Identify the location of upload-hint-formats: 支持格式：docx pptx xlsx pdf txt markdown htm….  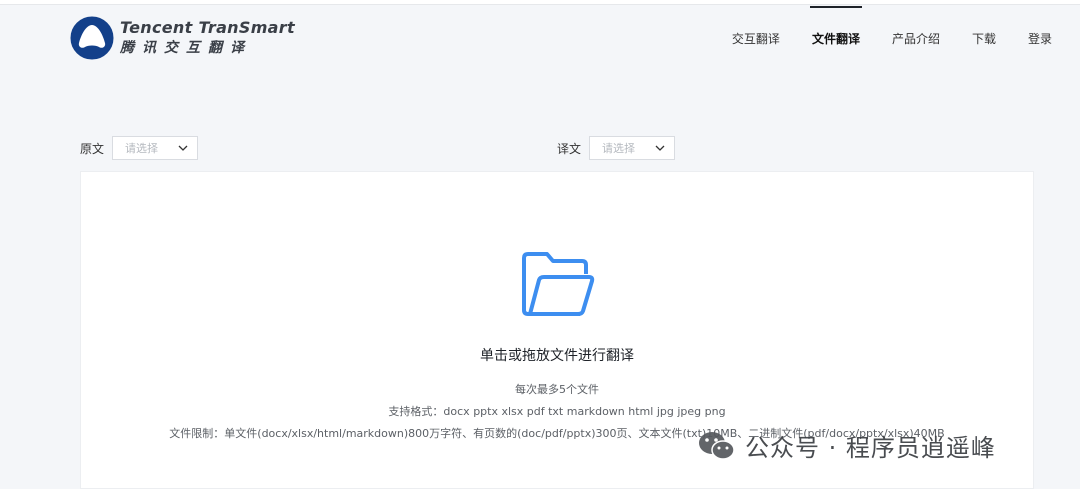
(557, 411).